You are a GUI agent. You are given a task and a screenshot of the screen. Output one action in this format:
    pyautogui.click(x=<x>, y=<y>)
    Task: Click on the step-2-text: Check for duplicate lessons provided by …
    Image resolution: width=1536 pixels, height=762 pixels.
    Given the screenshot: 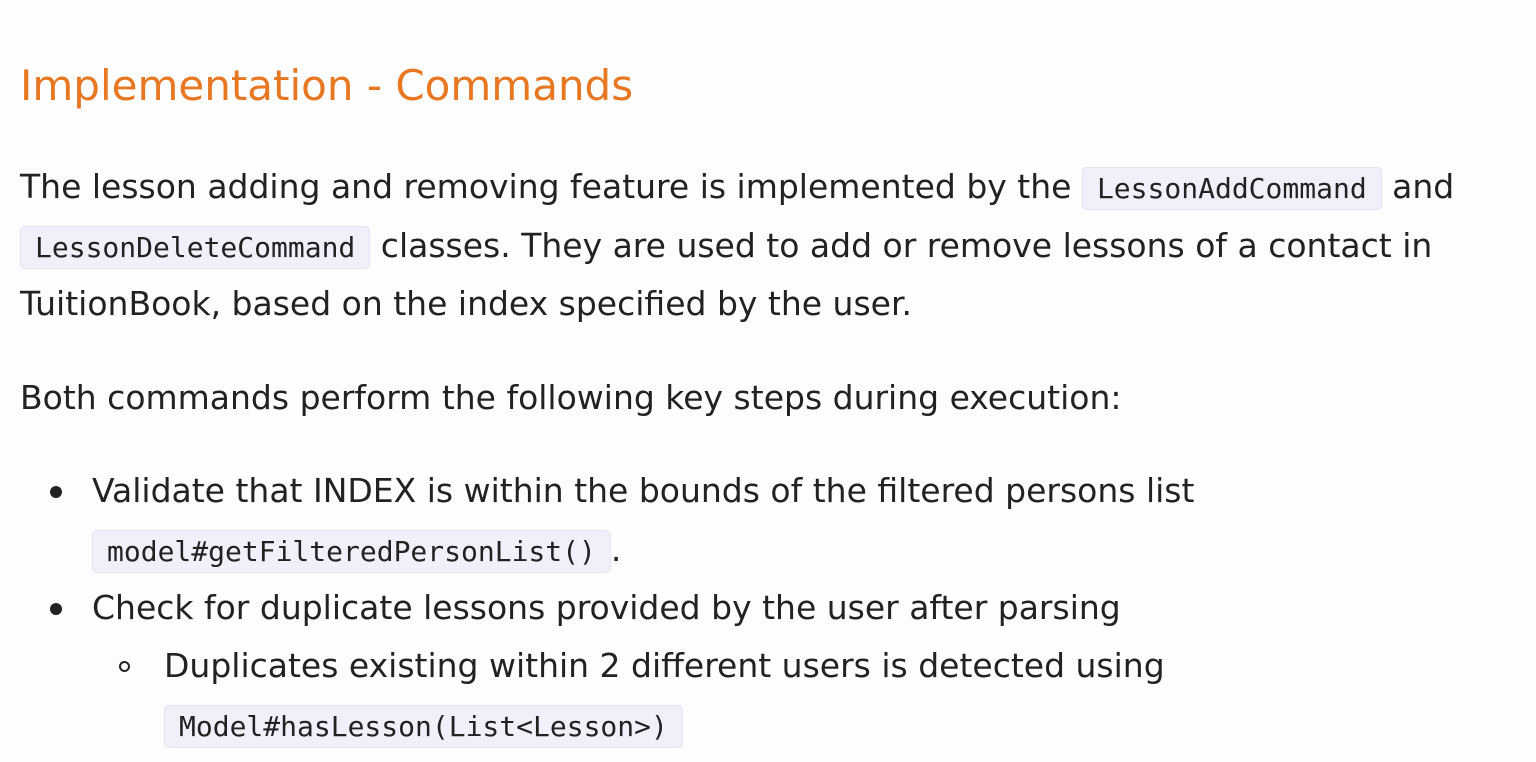 What is the action you would take?
    pyautogui.click(x=606, y=607)
    